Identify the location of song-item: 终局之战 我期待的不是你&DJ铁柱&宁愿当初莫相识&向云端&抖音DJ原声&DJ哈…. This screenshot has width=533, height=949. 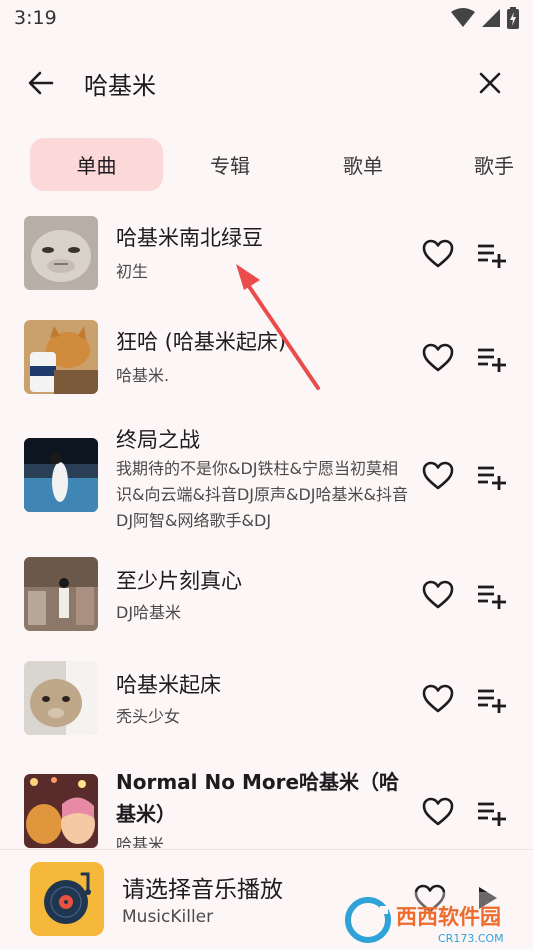
(266, 489).